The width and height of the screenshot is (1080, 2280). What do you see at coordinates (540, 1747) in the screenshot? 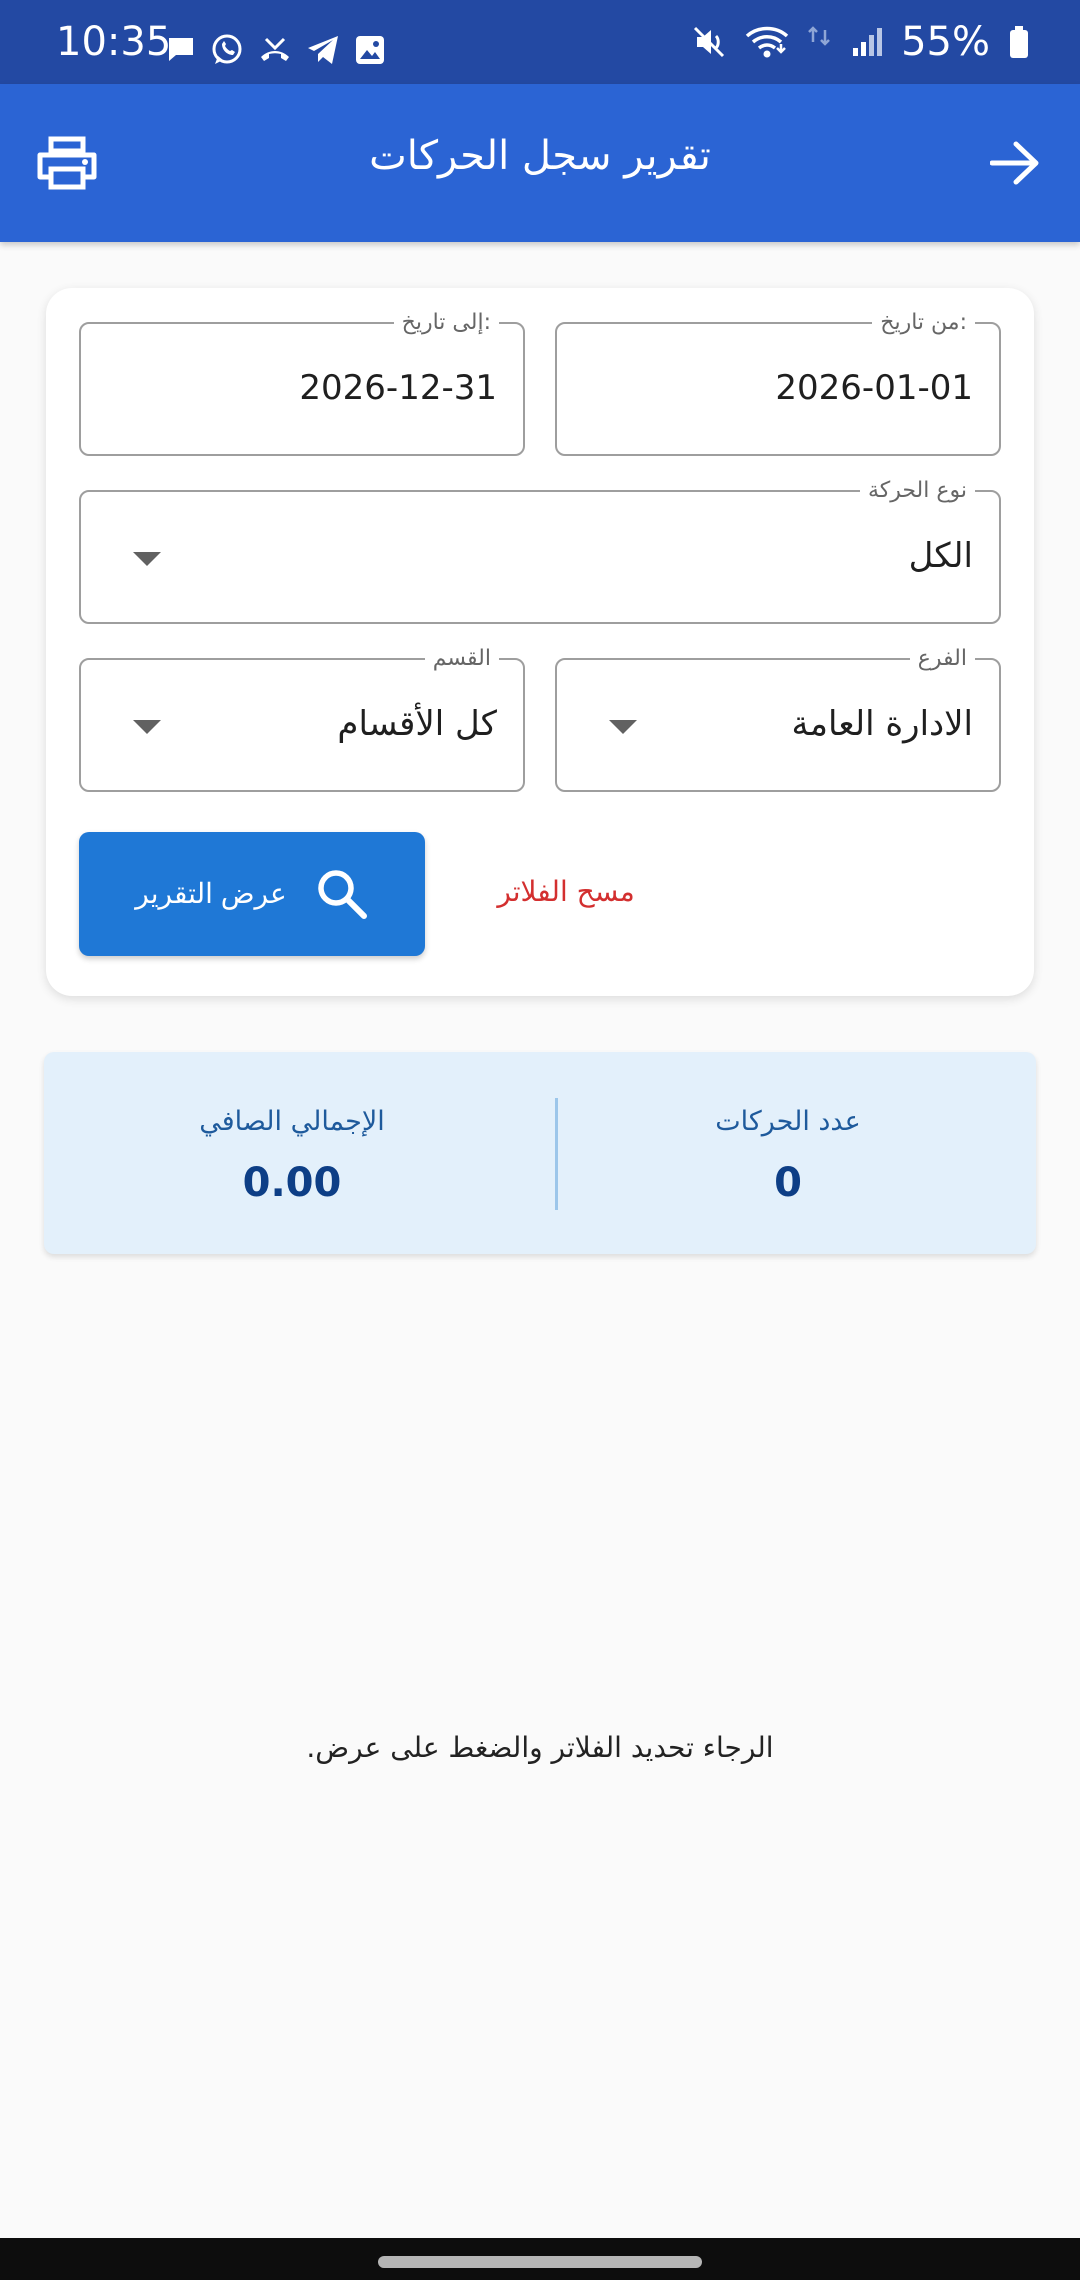
I see `empty-state-message: الرجاء تحديد الفلاتر والضغط على عرض.` at bounding box center [540, 1747].